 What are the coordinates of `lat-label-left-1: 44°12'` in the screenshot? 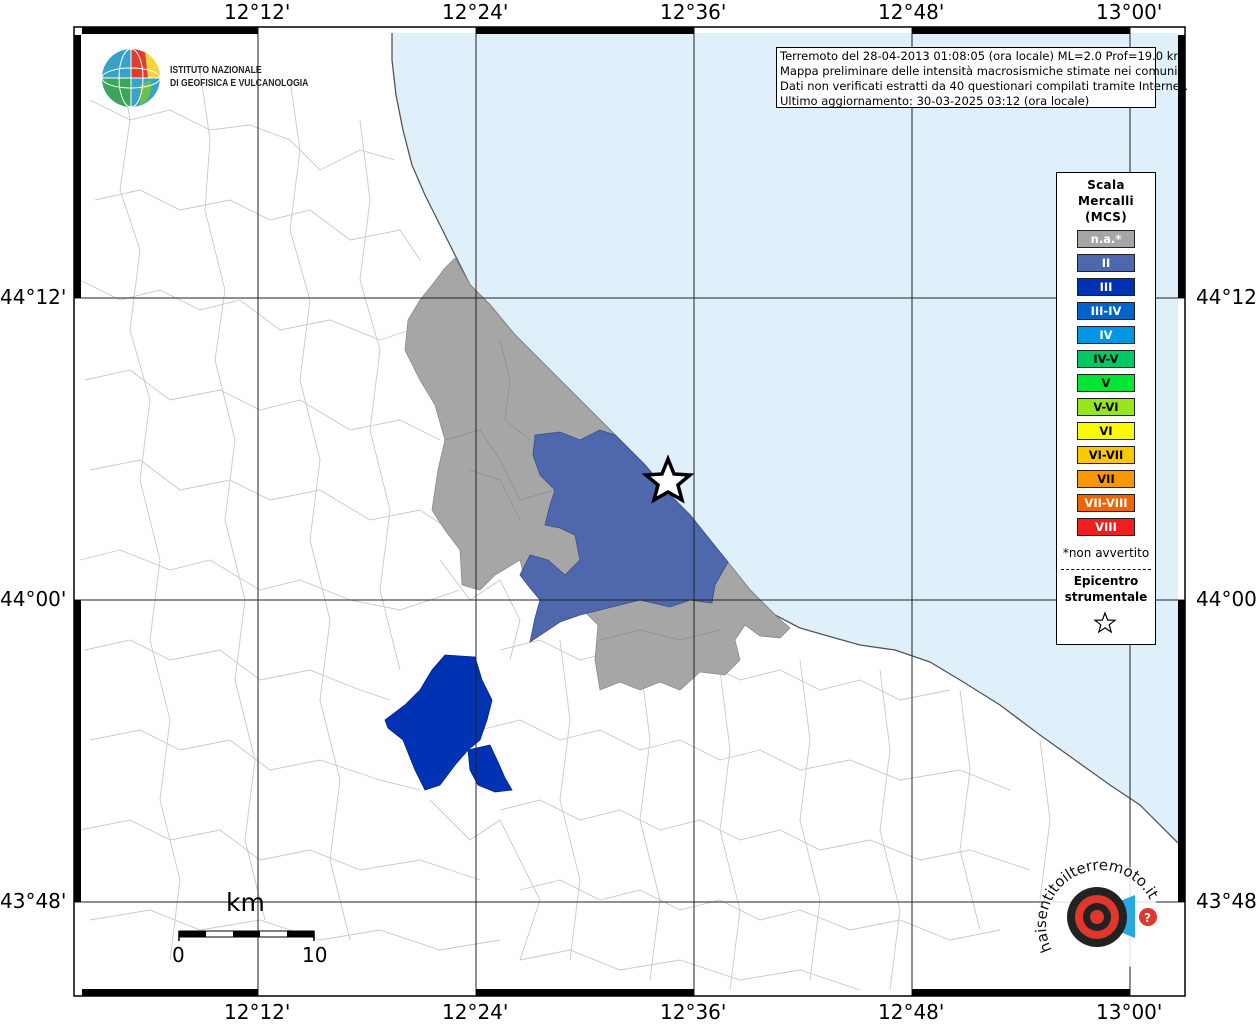 It's located at (33, 297).